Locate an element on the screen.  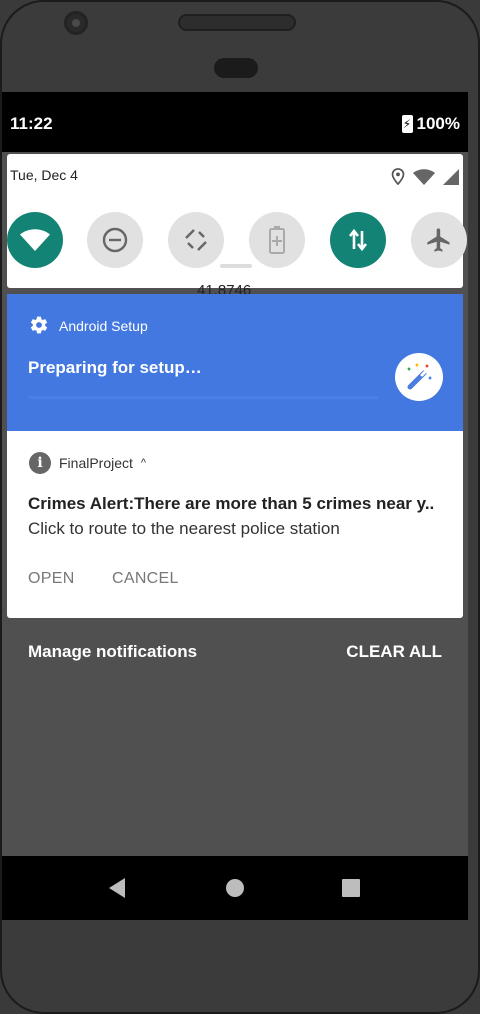
battery-saver-icon is located at coordinates (277, 240).